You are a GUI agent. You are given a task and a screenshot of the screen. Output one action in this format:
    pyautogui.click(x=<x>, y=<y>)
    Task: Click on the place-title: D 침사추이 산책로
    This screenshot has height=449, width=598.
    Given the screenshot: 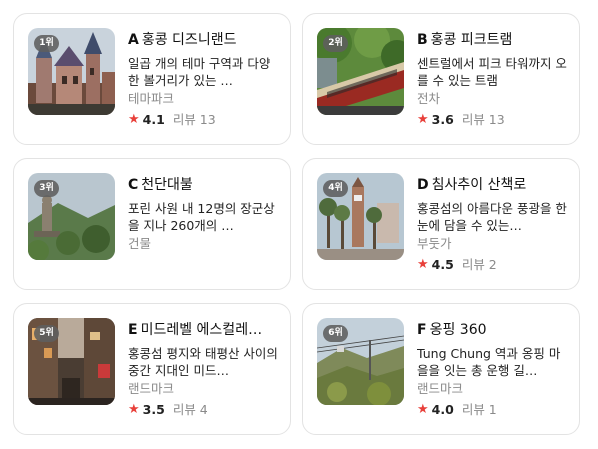 What is the action you would take?
    pyautogui.click(x=492, y=185)
    